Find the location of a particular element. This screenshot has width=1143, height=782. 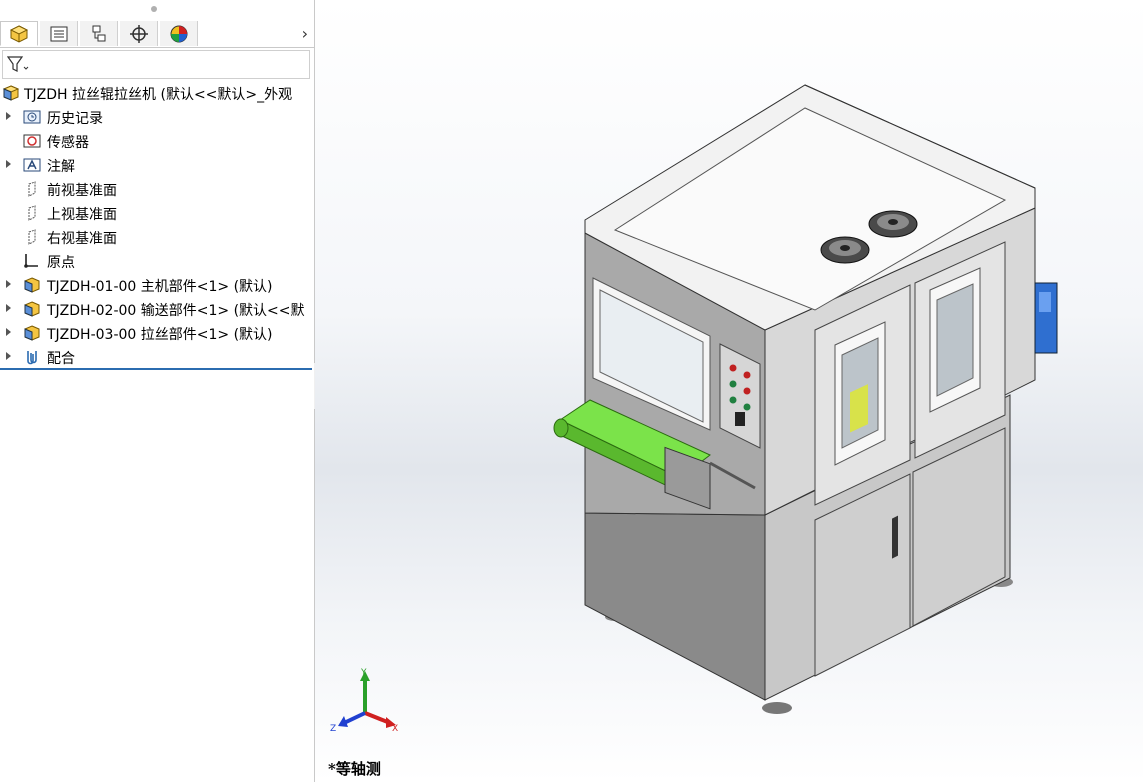

tree-item-label: 注解 is located at coordinates (61, 167).